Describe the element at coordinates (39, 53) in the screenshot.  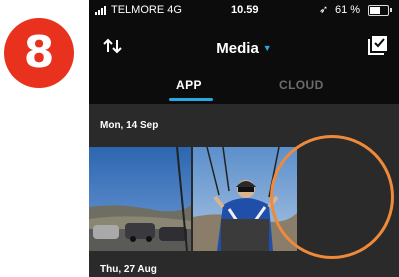
I see `step-number-badge: 8` at that location.